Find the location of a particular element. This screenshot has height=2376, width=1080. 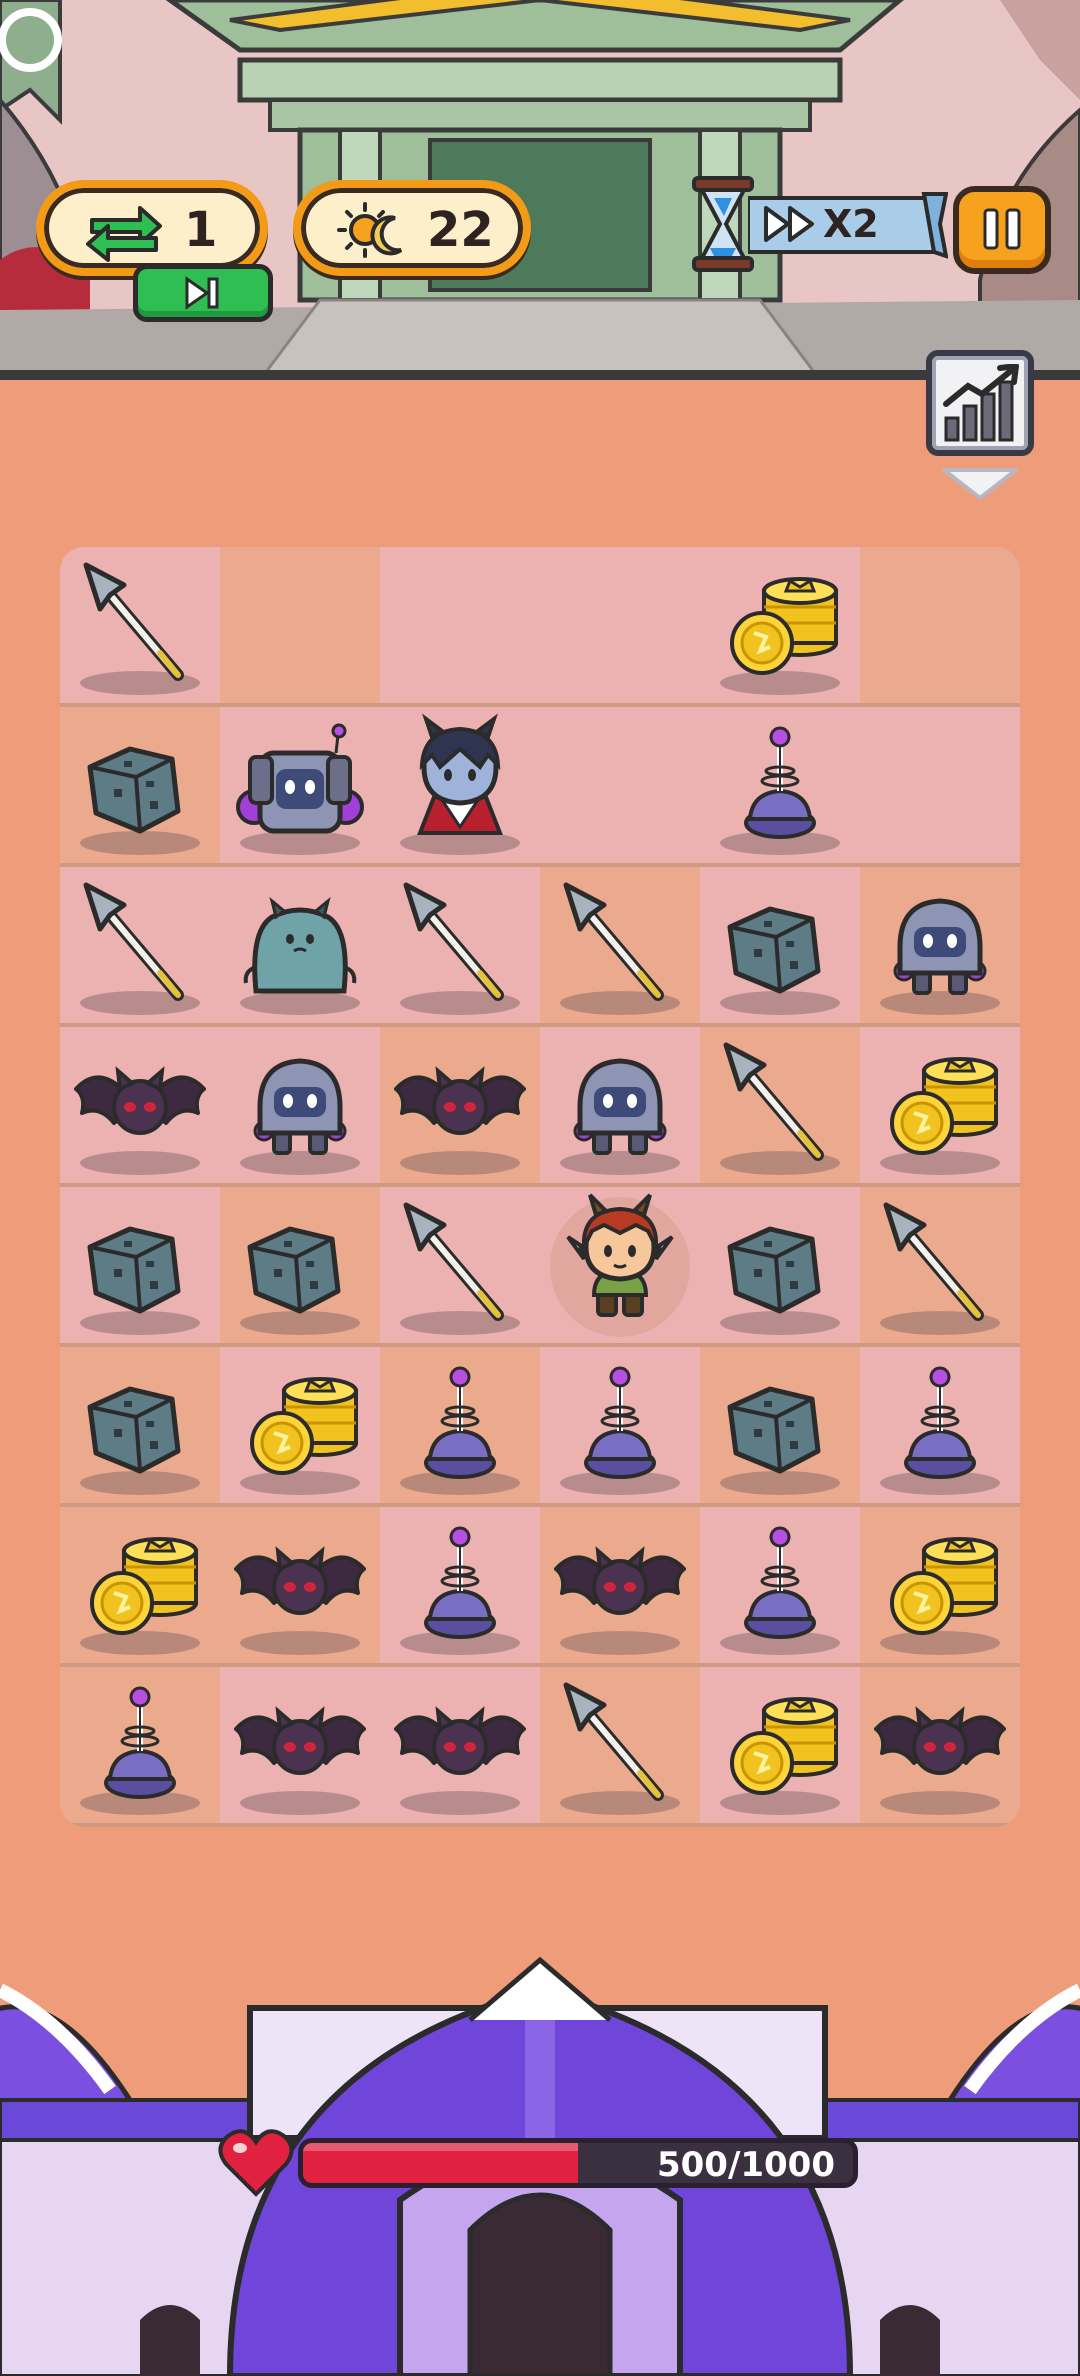

blob-icon is located at coordinates (300, 947).